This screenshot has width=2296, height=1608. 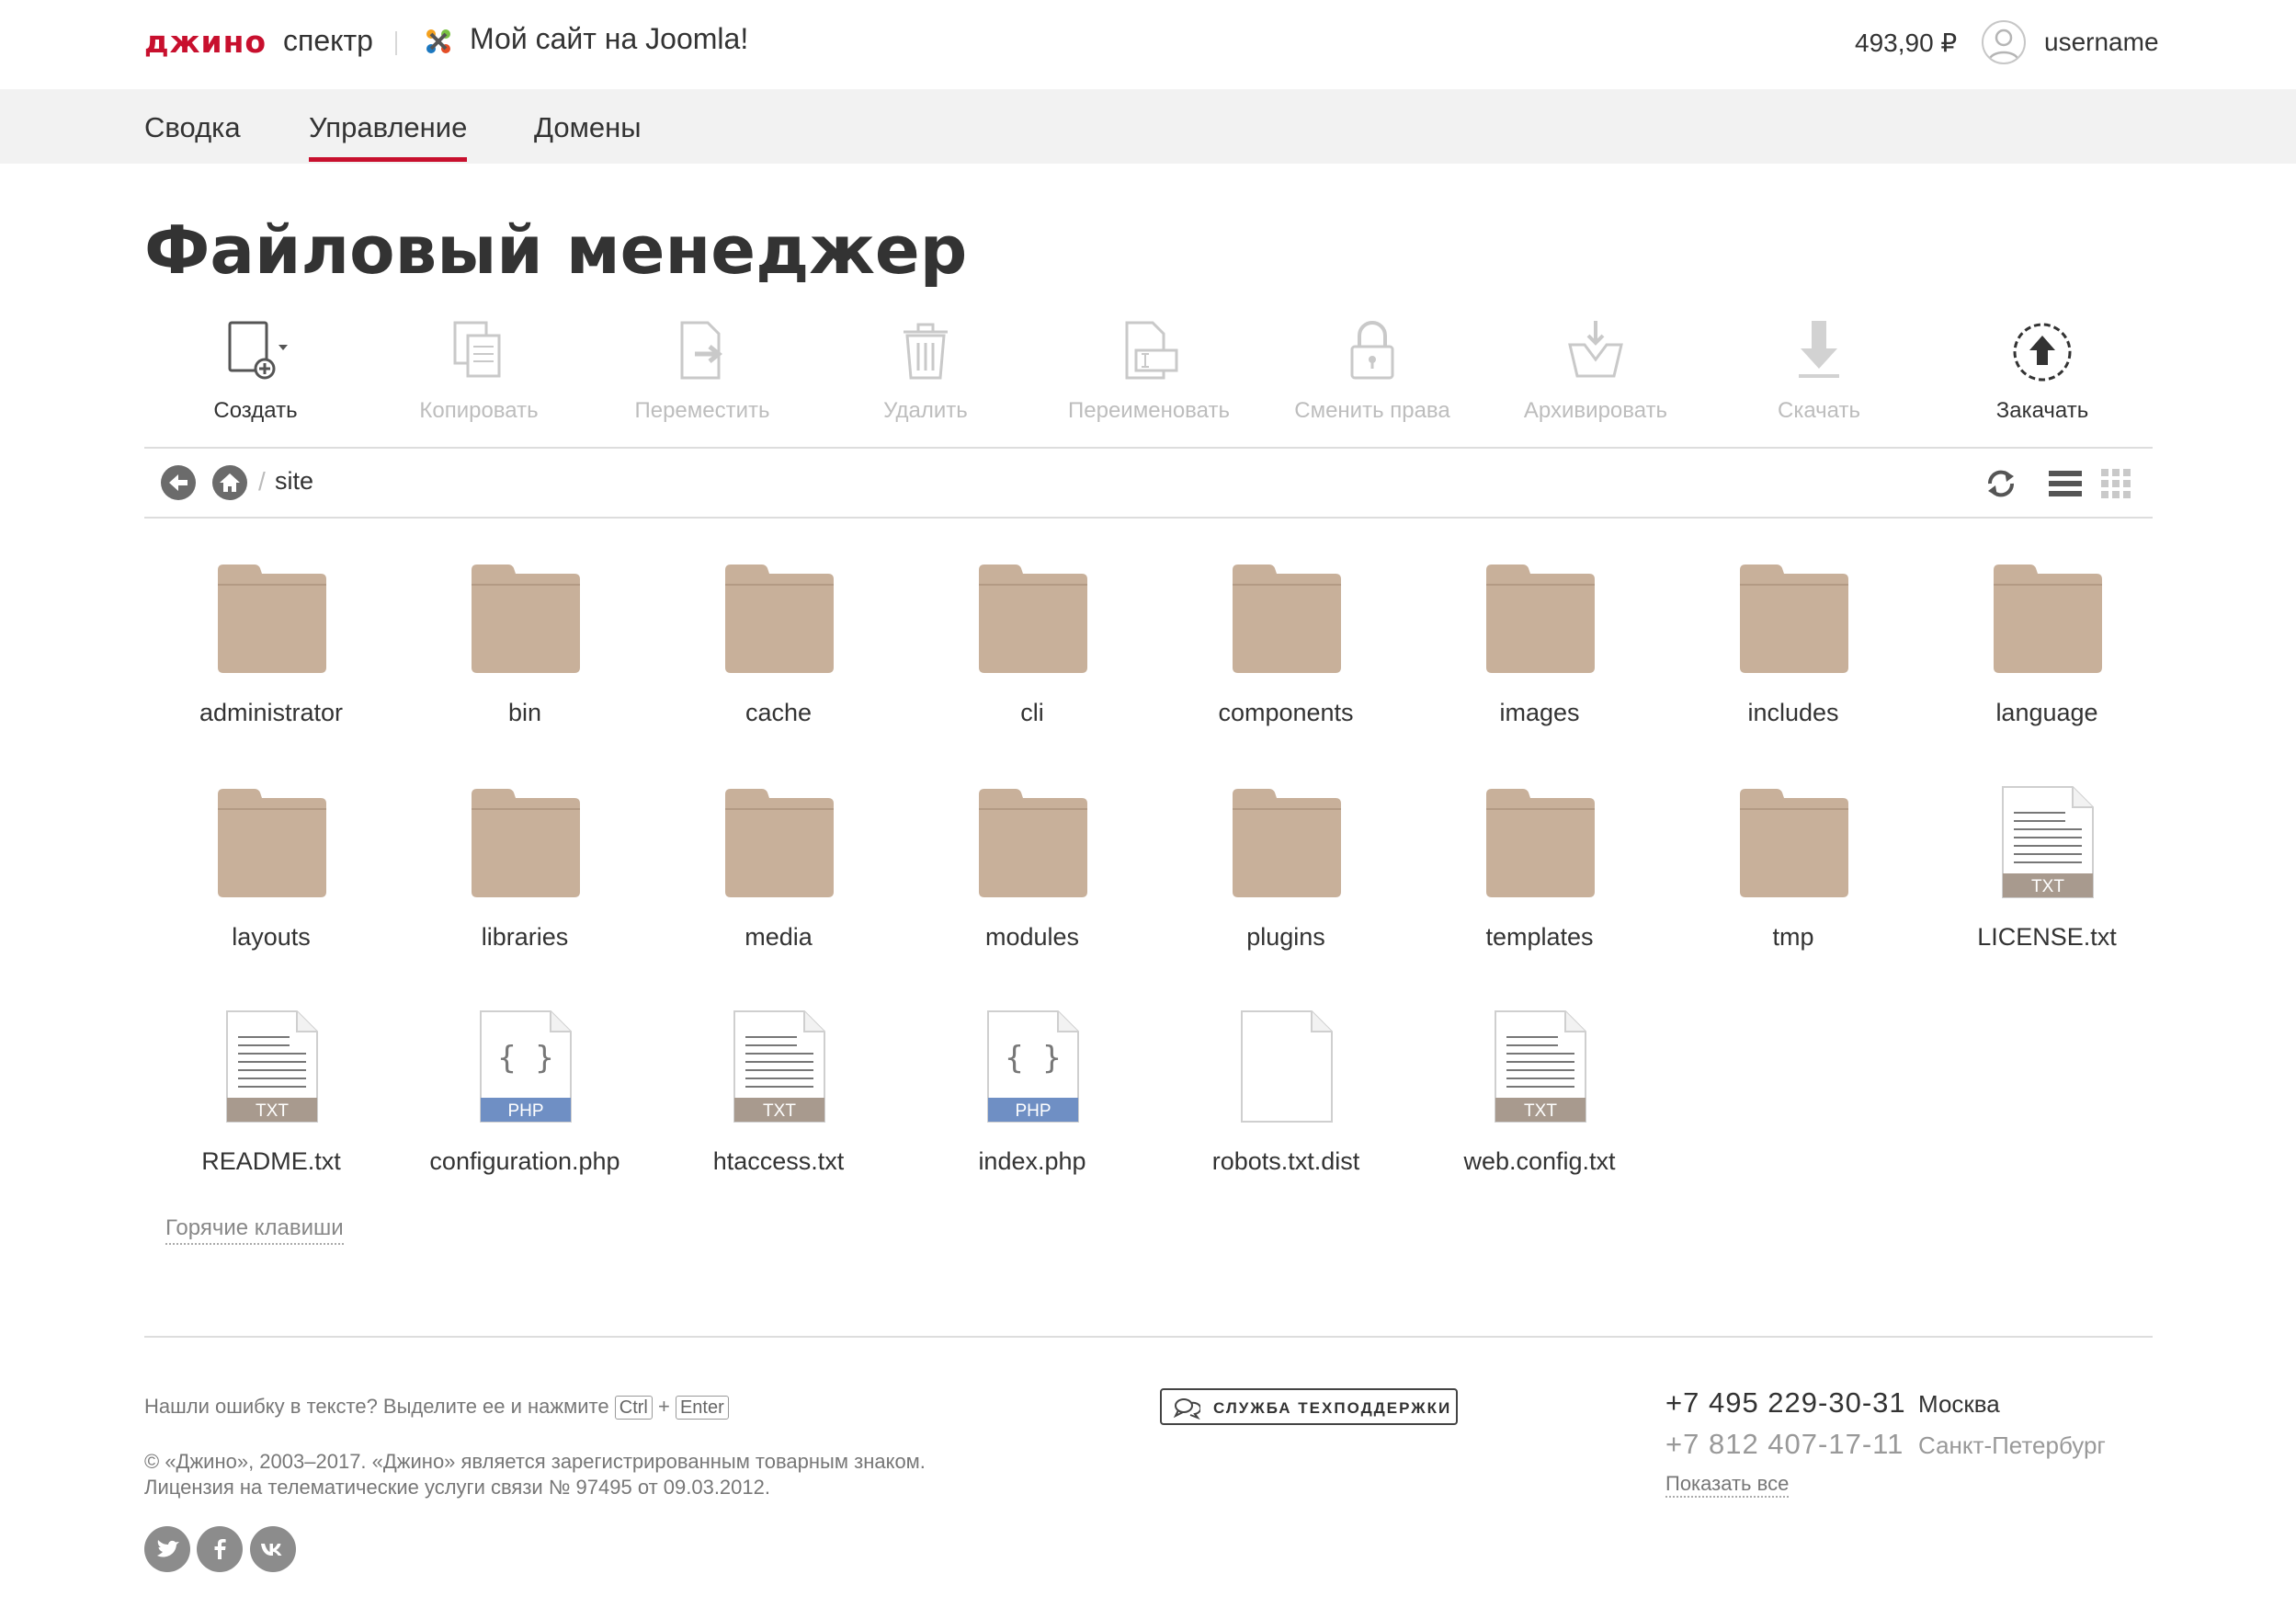 What do you see at coordinates (2101, 42) in the screenshot?
I see `username: username` at bounding box center [2101, 42].